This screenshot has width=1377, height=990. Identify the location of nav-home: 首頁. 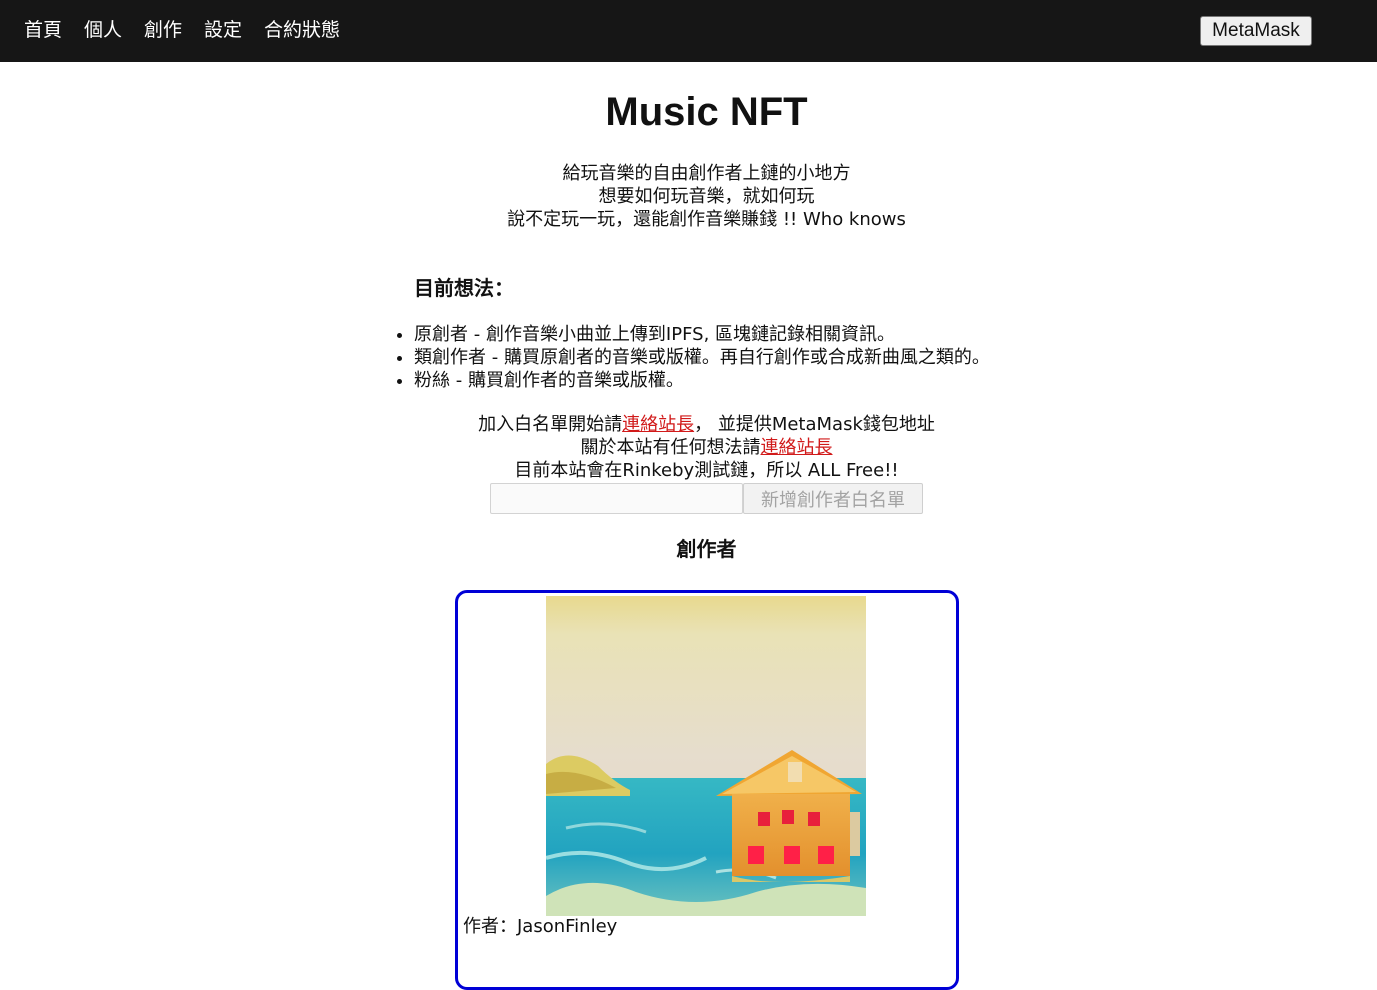
(43, 30).